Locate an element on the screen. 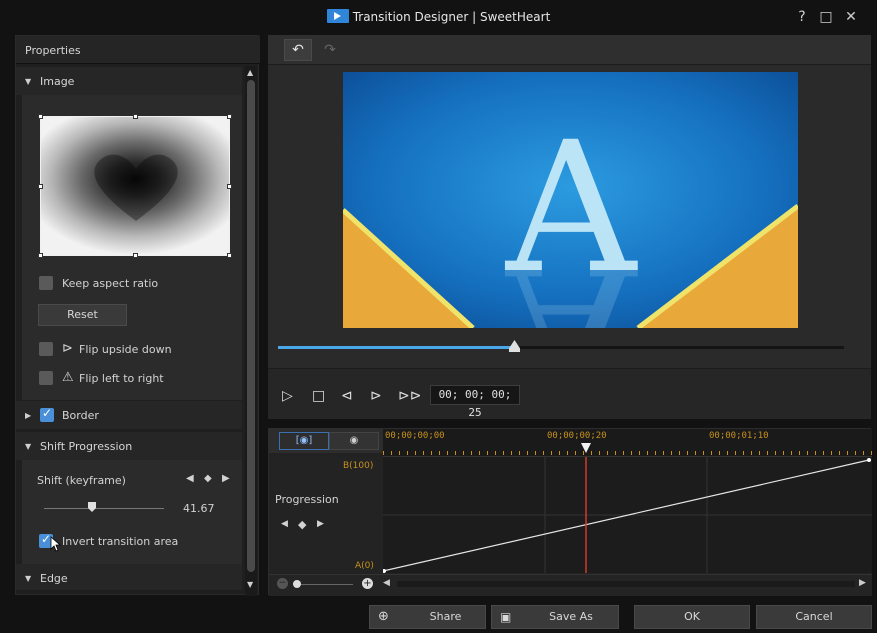 The image size is (877, 633). player-scrub-progress is located at coordinates (396, 347).